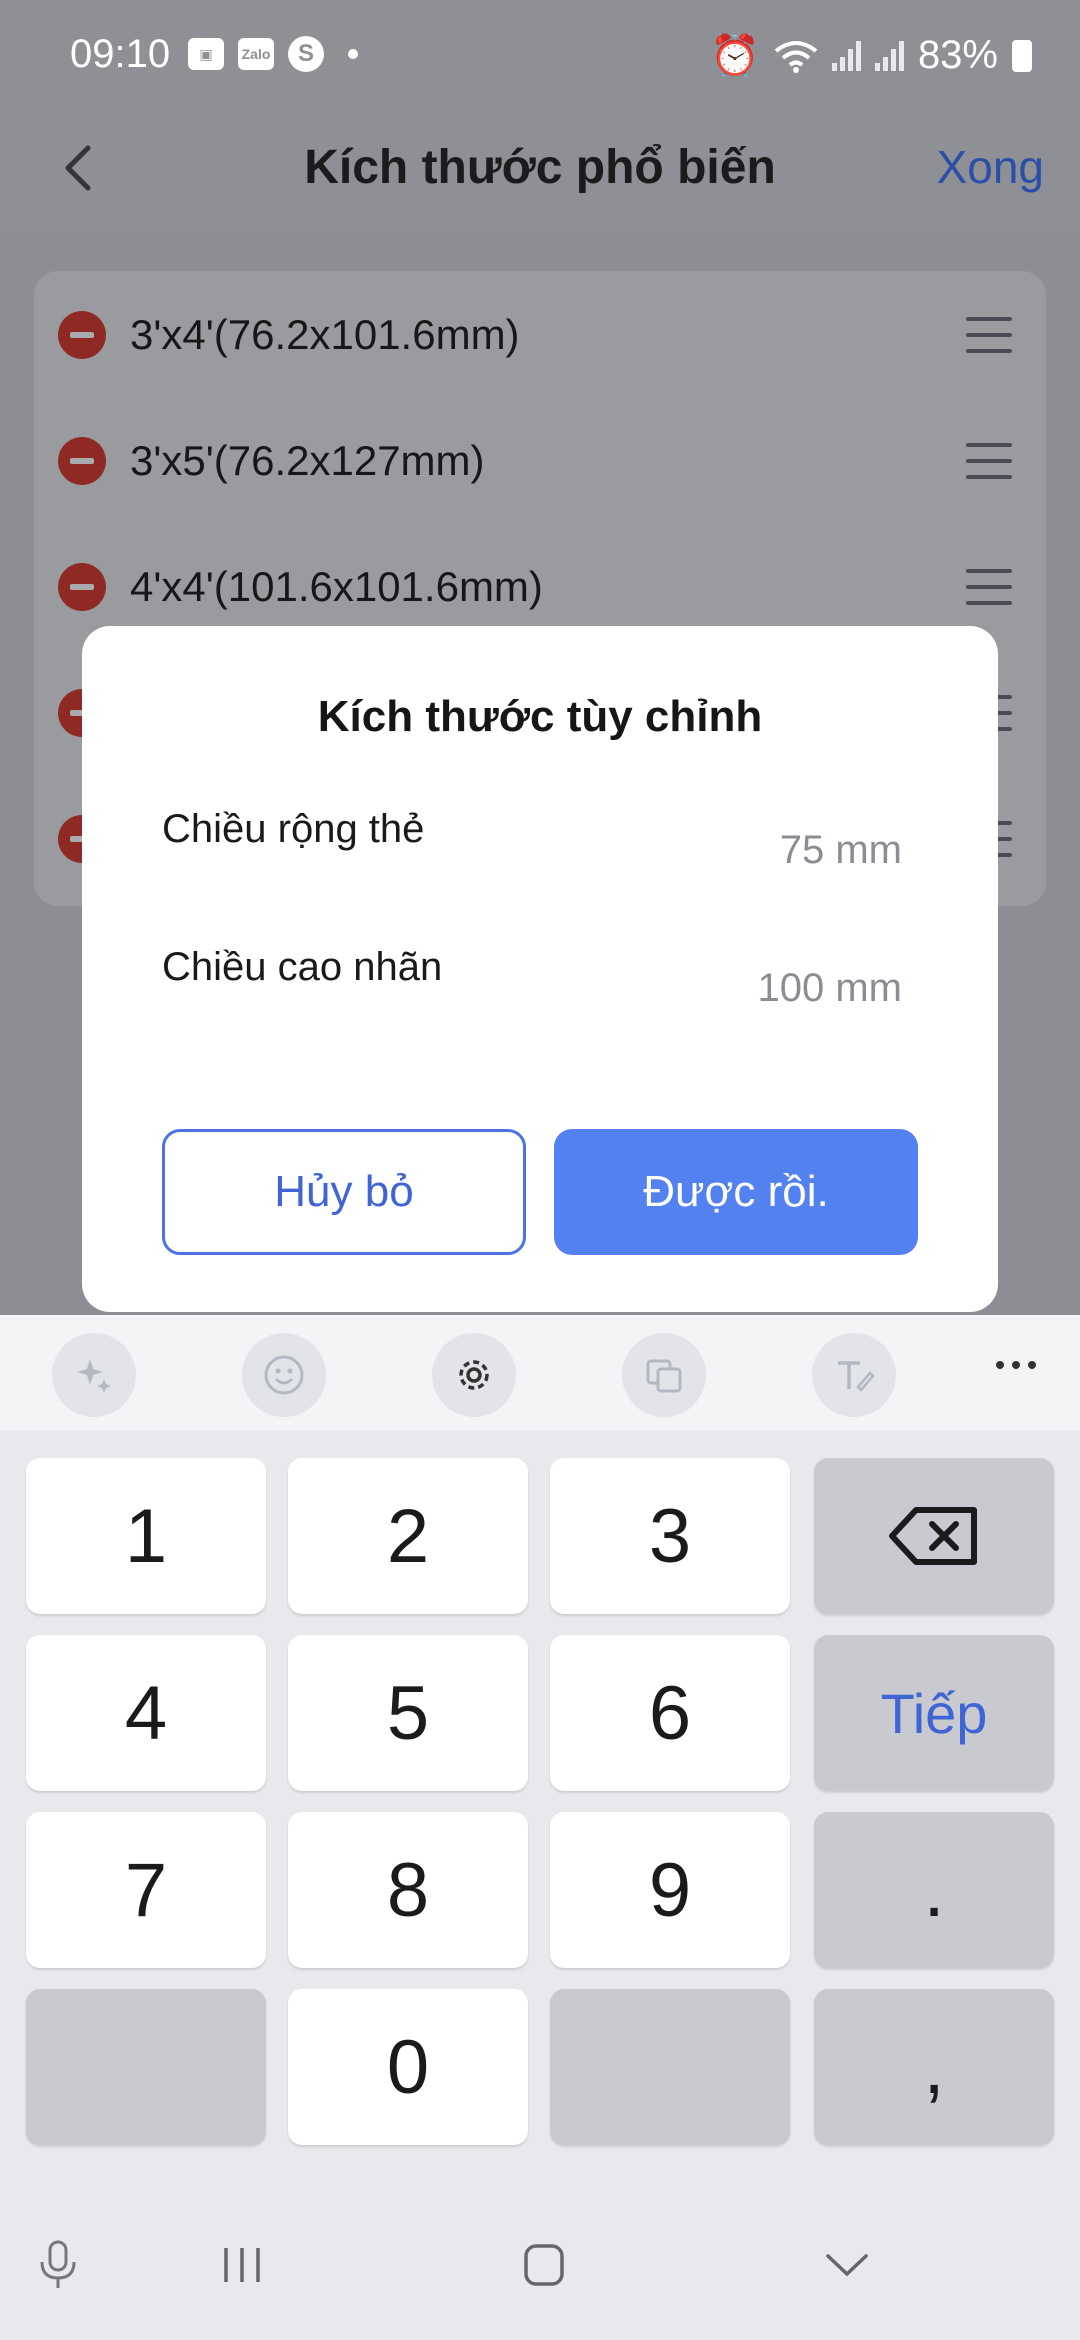  What do you see at coordinates (847, 2265) in the screenshot?
I see `hide-keyboard-icon` at bounding box center [847, 2265].